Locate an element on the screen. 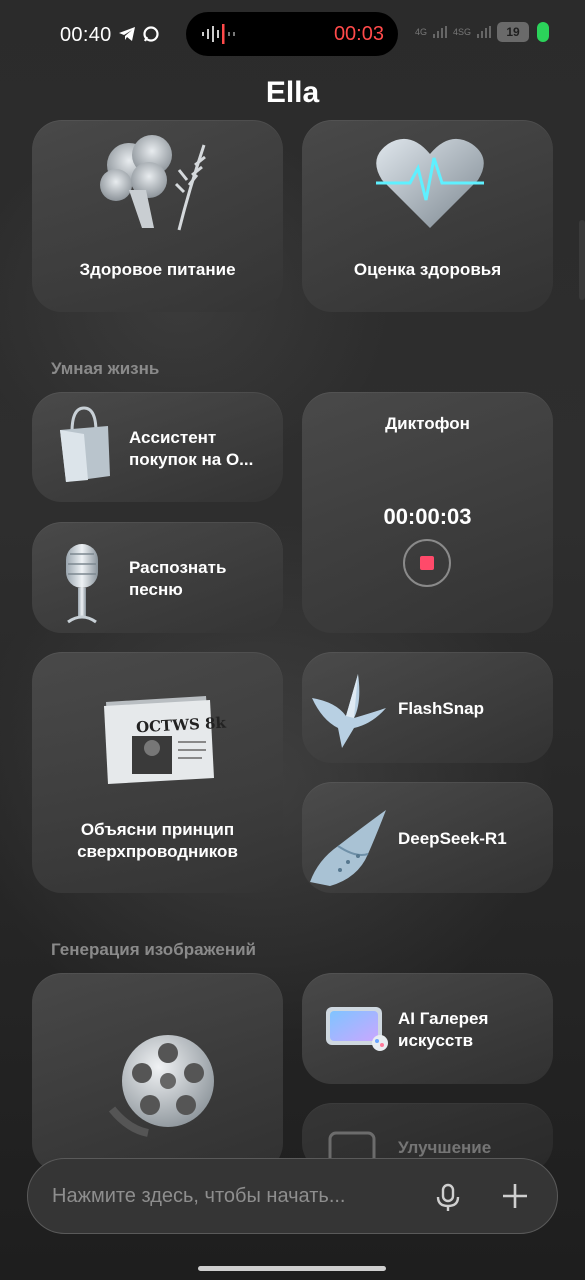  card-health-assessment: Оценка здоровья is located at coordinates (427, 216).